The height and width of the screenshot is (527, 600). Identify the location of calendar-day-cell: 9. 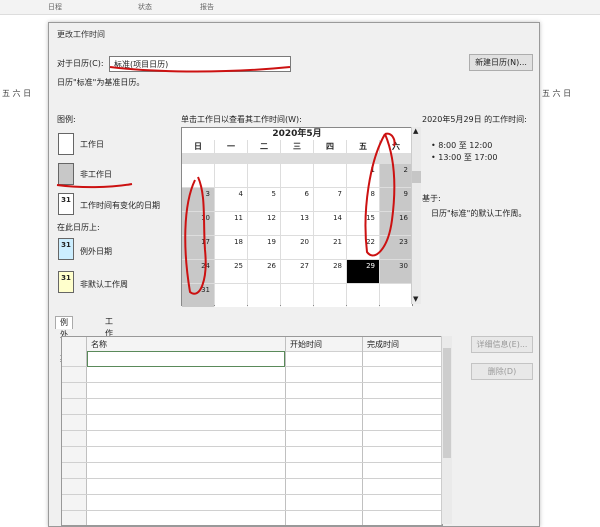
(396, 199).